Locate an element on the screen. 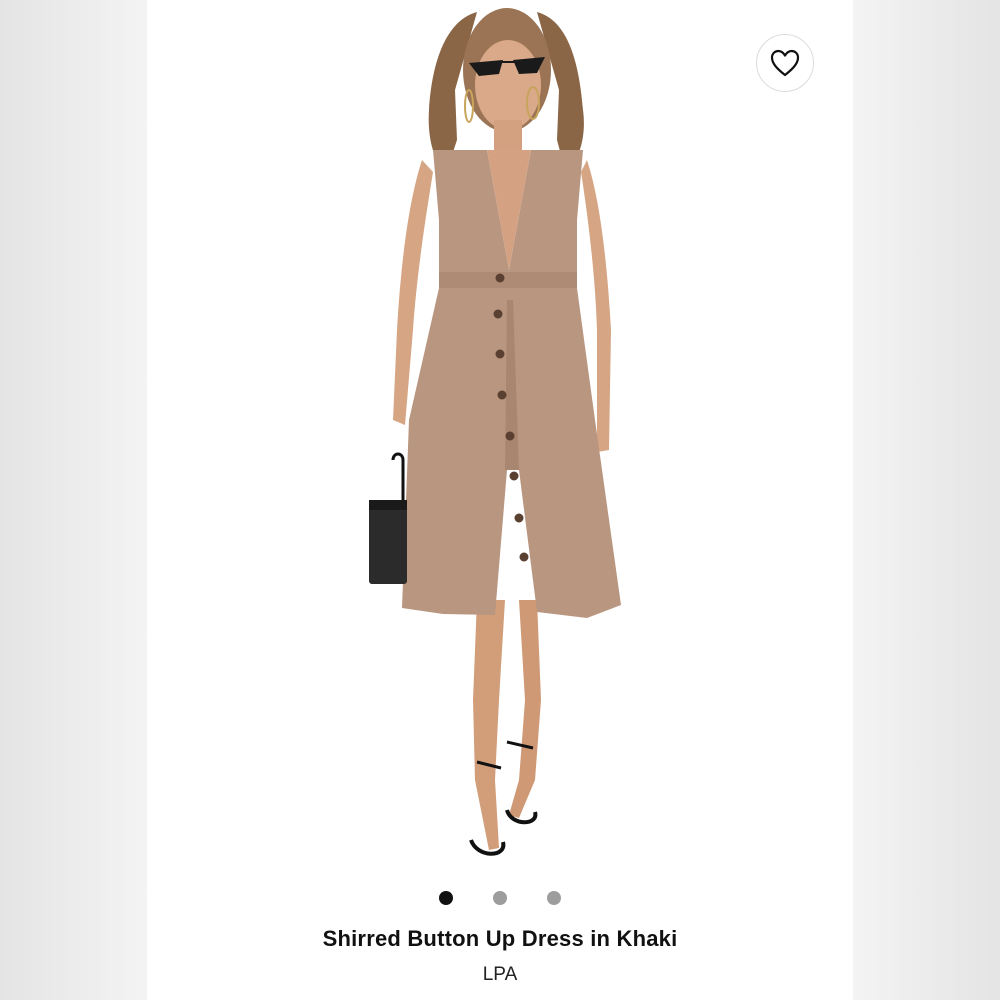 This screenshot has width=1000, height=1000. product-brand: LPA is located at coordinates (500, 975).